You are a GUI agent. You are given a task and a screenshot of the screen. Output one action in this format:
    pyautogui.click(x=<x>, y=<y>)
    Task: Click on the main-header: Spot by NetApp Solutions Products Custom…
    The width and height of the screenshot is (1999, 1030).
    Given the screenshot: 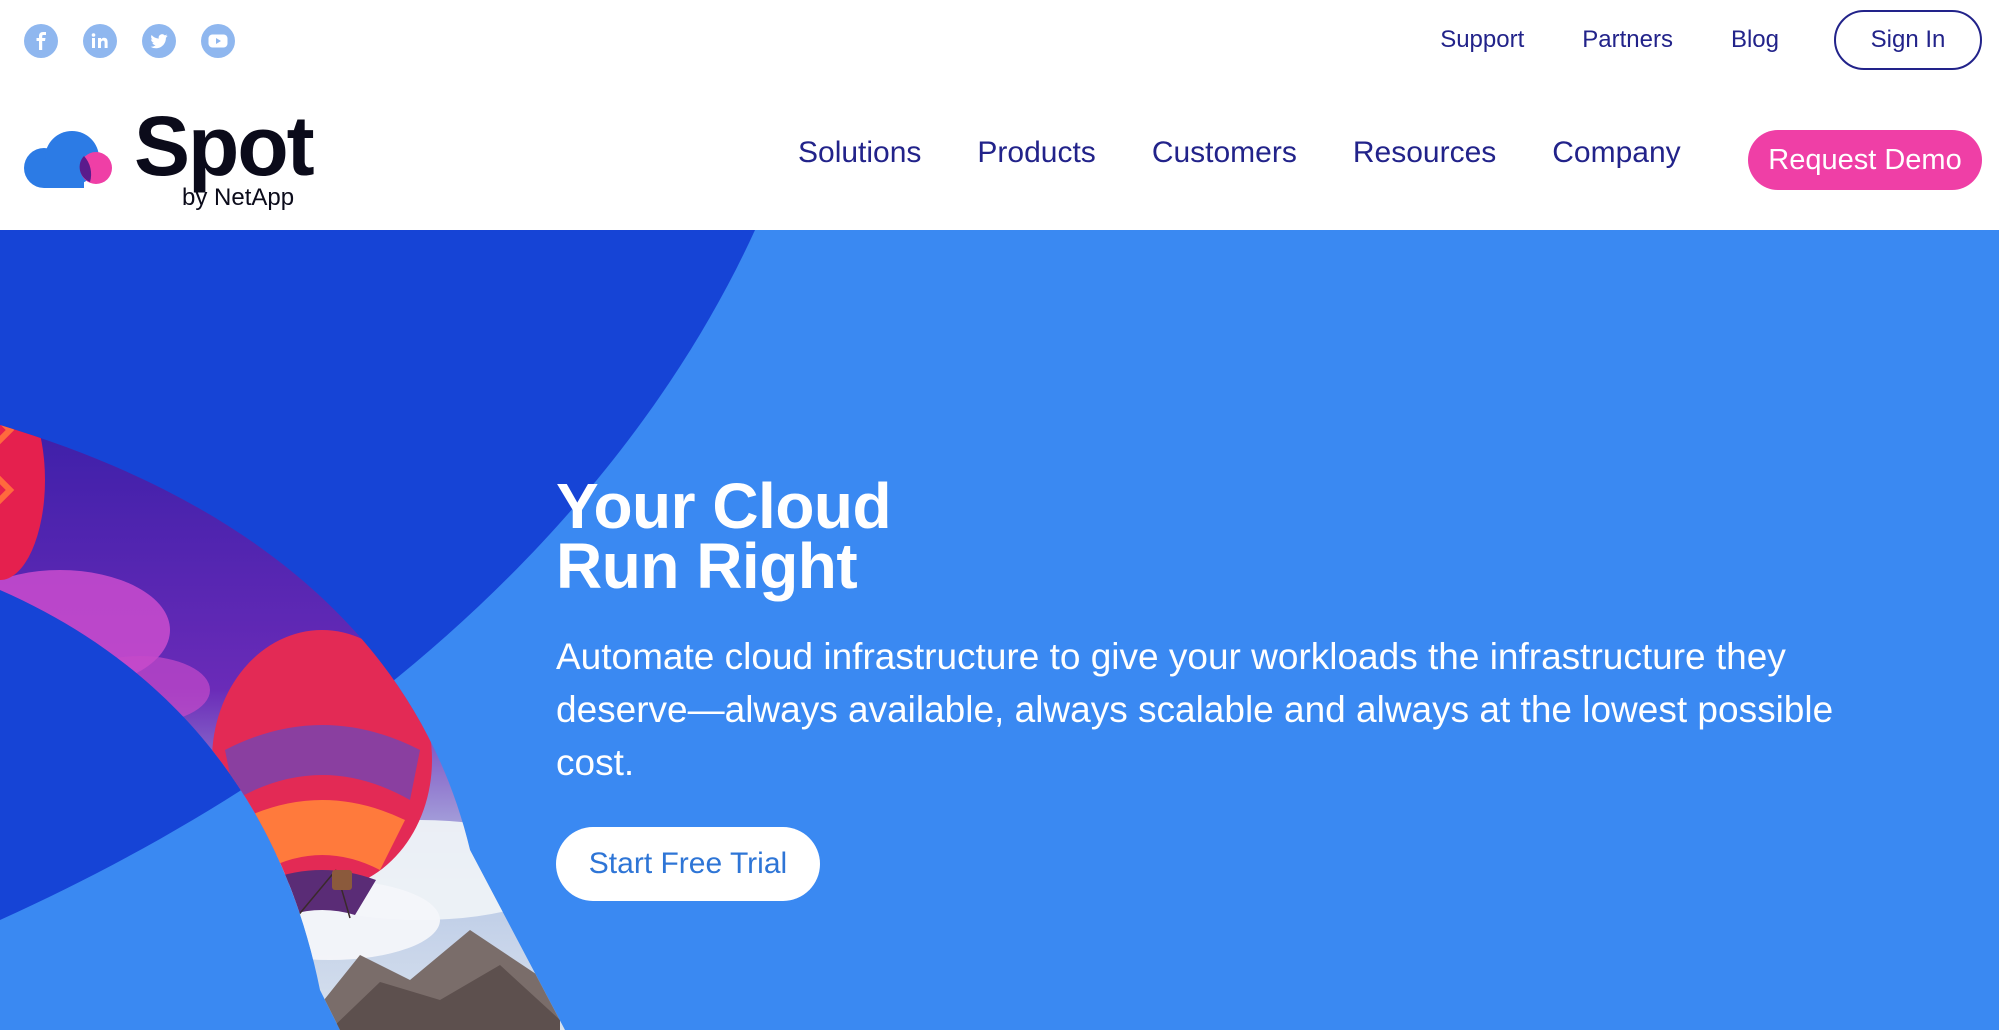 What is the action you would take?
    pyautogui.click(x=999, y=156)
    